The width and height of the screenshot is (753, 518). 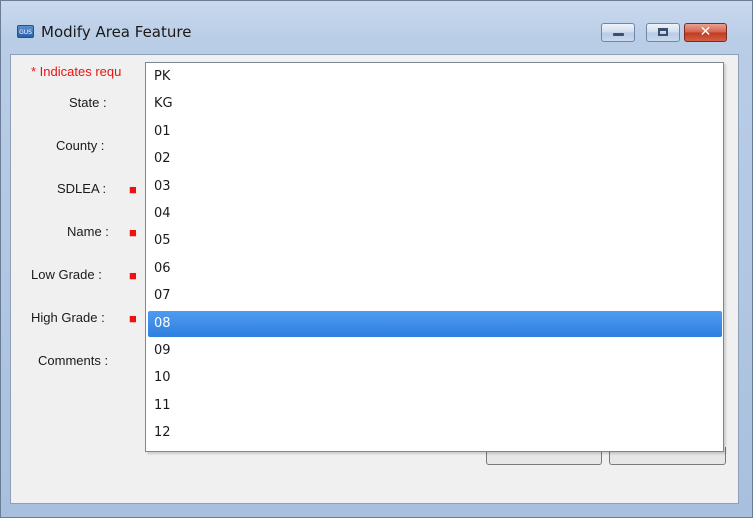 I want to click on high-grade-required-marker: ■, so click(x=133, y=318).